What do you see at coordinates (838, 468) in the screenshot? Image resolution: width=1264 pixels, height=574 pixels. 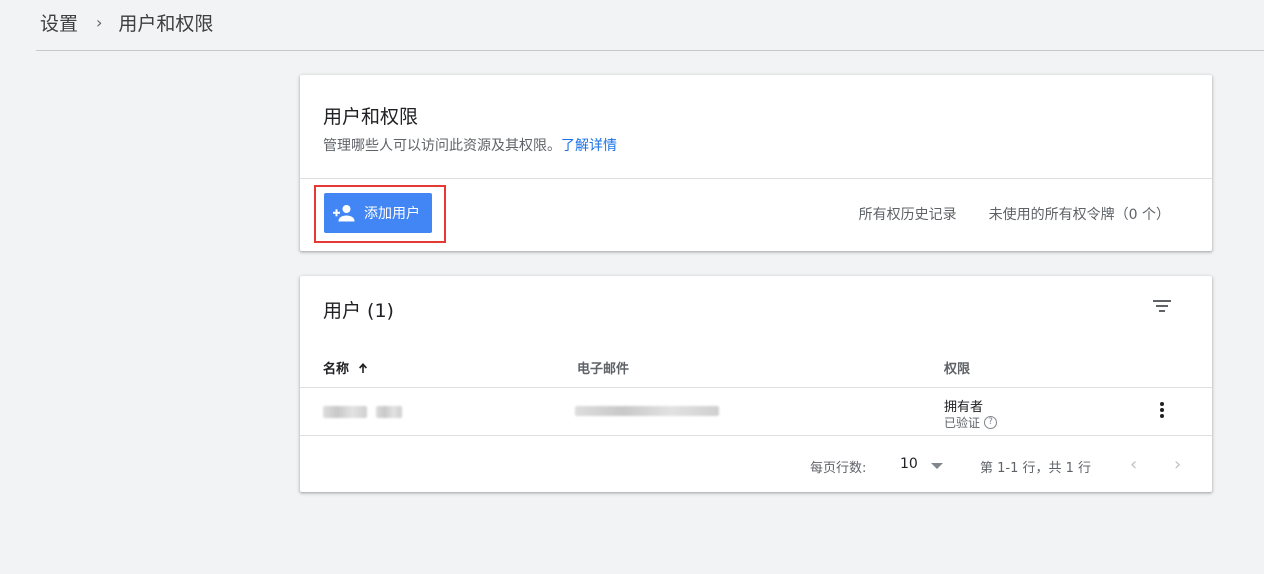 I see `rows-per-page-label: 每页行数:` at bounding box center [838, 468].